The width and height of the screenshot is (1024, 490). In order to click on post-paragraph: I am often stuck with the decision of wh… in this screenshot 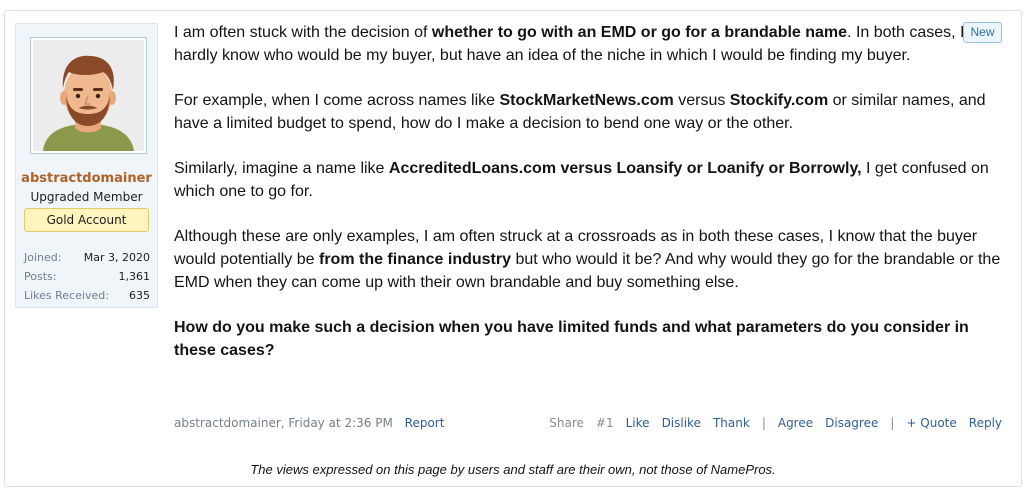, I will do `click(569, 44)`.